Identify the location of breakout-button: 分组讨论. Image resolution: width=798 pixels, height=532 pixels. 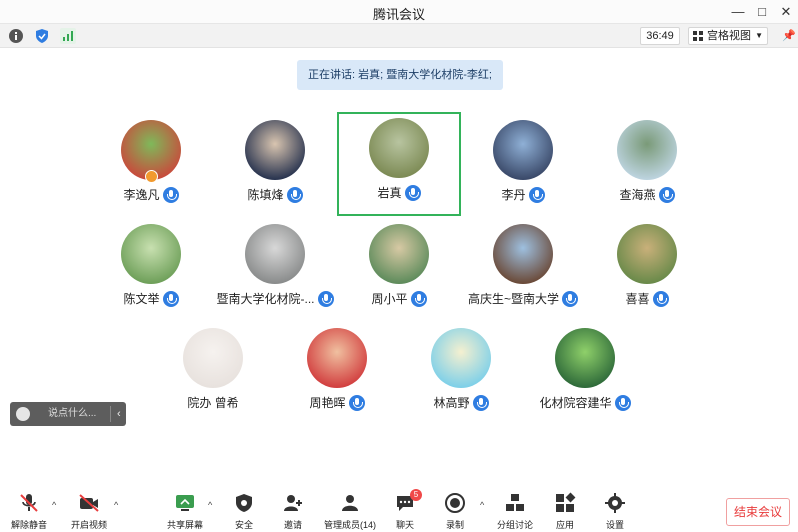
(515, 512).